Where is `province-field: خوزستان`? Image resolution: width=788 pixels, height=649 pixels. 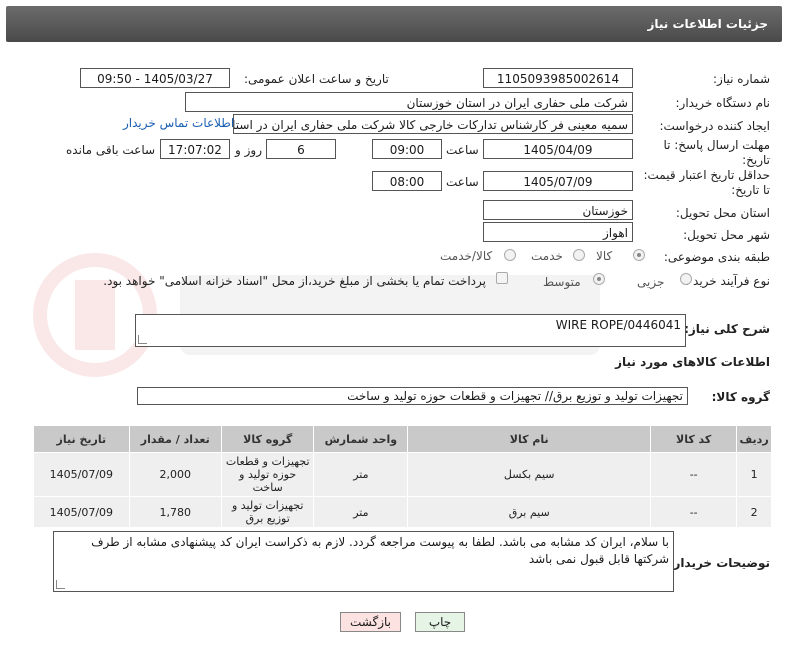
province-field: خوزستان is located at coordinates (558, 210).